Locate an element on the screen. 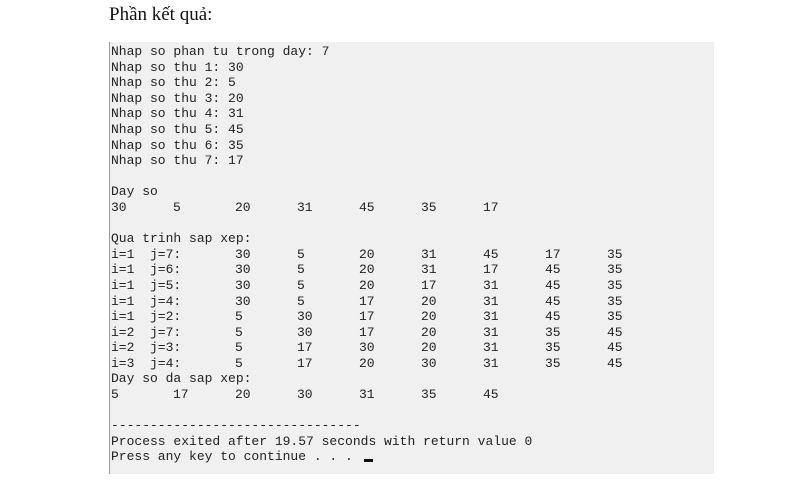 This screenshot has height=494, width=787. input-line: Nhap so thu 7: 17 is located at coordinates (177, 161).